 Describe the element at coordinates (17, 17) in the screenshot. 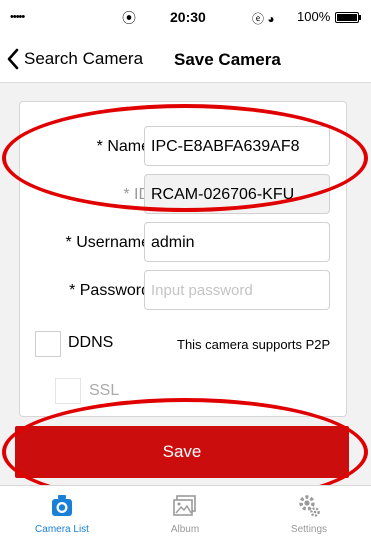

I see `signal-strength-icon: •••••` at that location.